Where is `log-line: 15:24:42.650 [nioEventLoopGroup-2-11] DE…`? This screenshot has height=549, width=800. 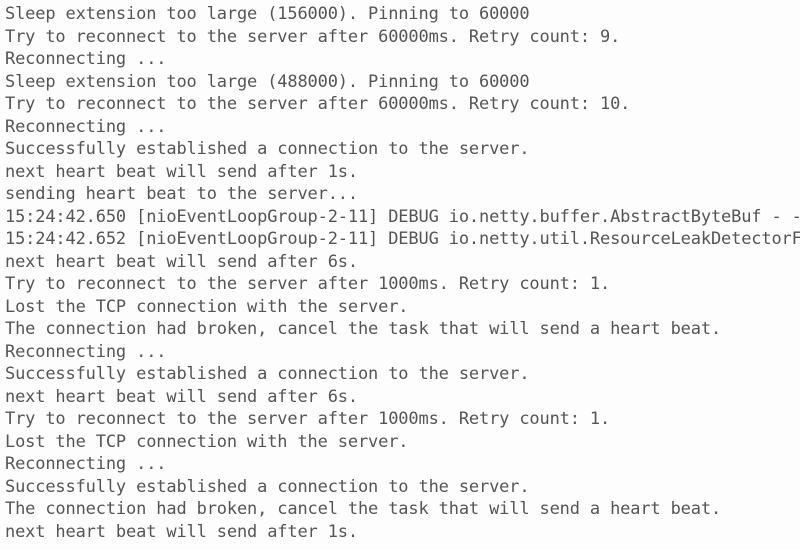 log-line: 15:24:42.650 [nioEventLoopGroup-2-11] DE… is located at coordinates (402, 216).